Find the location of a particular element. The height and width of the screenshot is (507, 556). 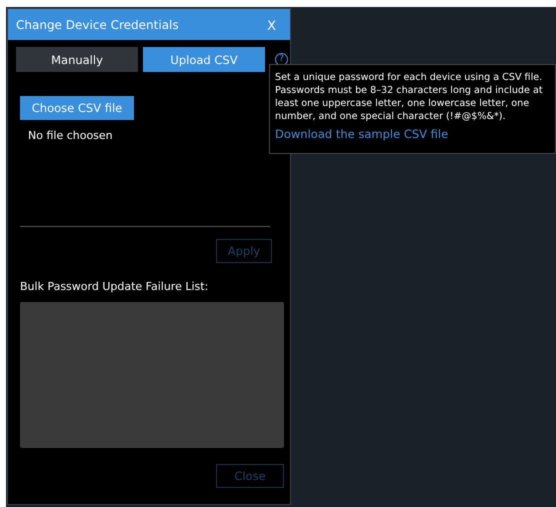

tab: Manually is located at coordinates (77, 59).